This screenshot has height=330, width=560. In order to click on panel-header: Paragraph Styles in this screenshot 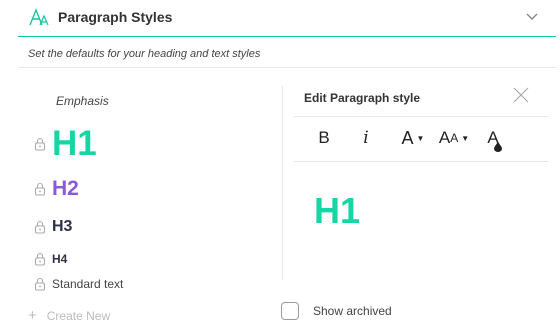, I will do `click(280, 18)`.